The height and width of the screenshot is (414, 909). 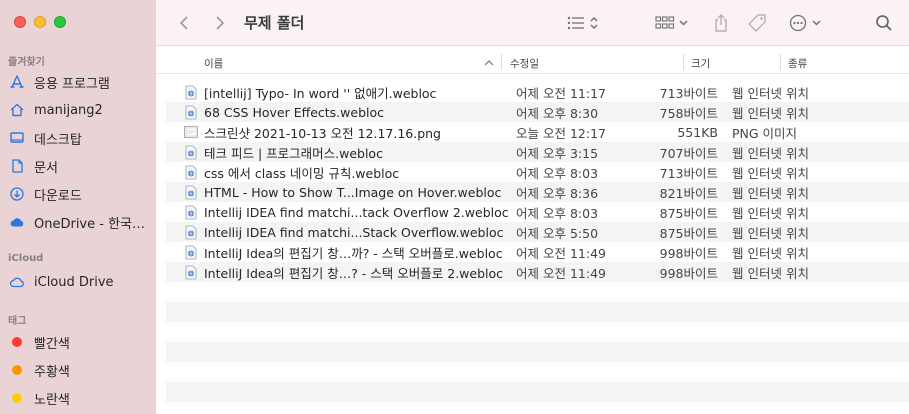 I want to click on sidebar-item-label: 빨간색, so click(x=52, y=344).